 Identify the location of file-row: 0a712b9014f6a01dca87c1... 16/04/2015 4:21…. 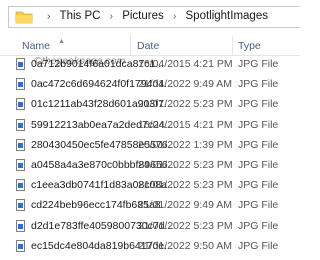
(150, 65).